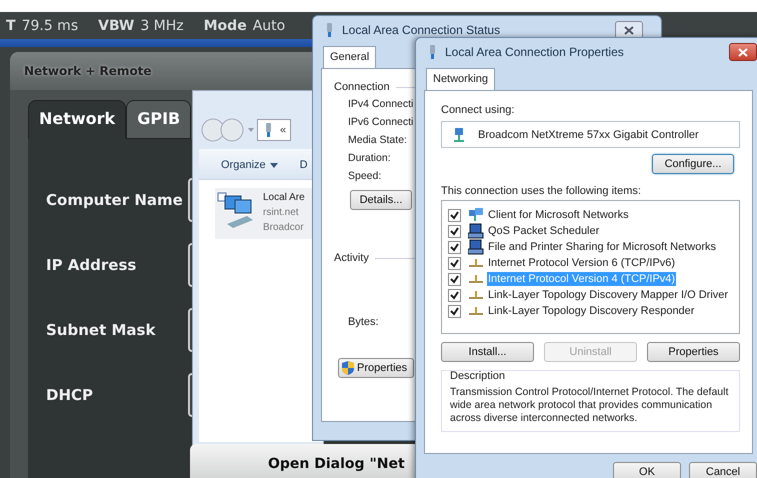 Image resolution: width=757 pixels, height=478 pixels. Describe the element at coordinates (348, 368) in the screenshot. I see `shield-icon` at that location.